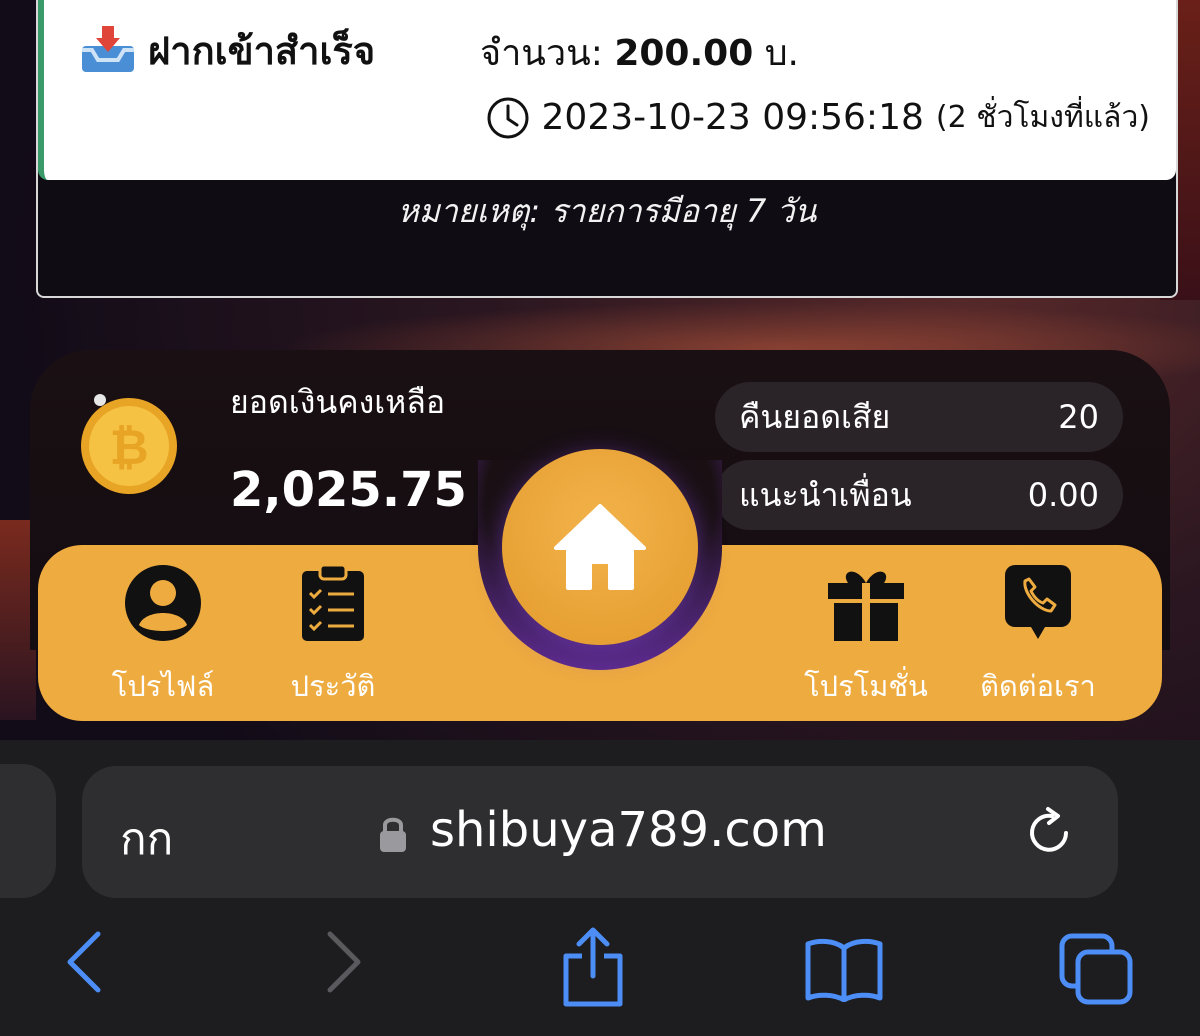  I want to click on home-icon, so click(600, 547).